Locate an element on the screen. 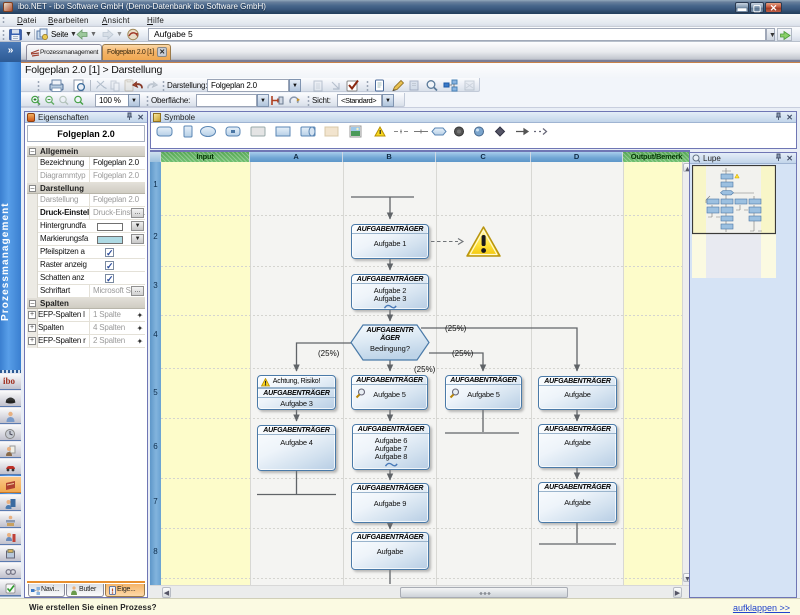 The height and width of the screenshot is (615, 800). svg-text: AUFGABENTR is located at coordinates (390, 330).